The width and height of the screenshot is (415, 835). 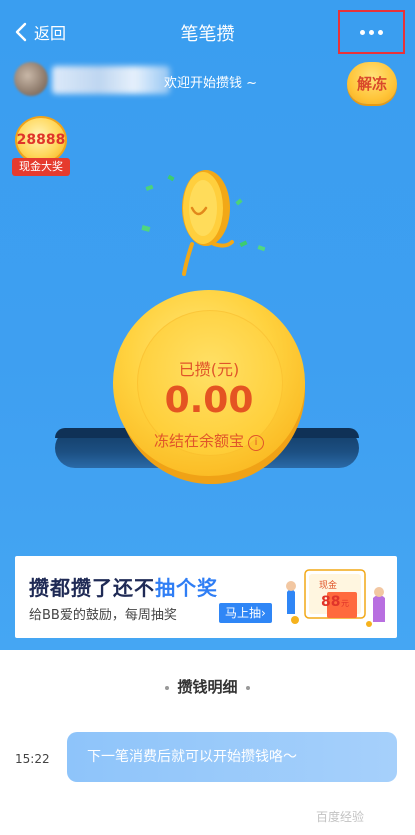 I want to click on prize-coin-icon: 28888, so click(x=41, y=140).